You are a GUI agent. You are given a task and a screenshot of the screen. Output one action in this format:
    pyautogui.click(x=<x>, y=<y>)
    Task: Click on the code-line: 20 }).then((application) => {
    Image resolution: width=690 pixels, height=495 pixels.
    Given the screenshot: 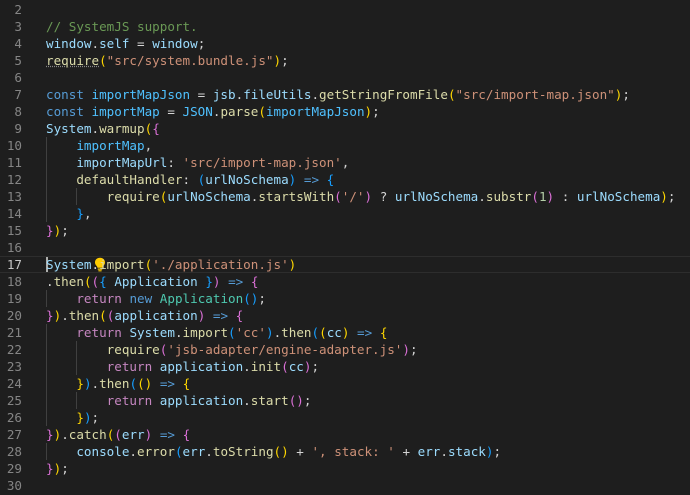 What is the action you would take?
    pyautogui.click(x=345, y=315)
    